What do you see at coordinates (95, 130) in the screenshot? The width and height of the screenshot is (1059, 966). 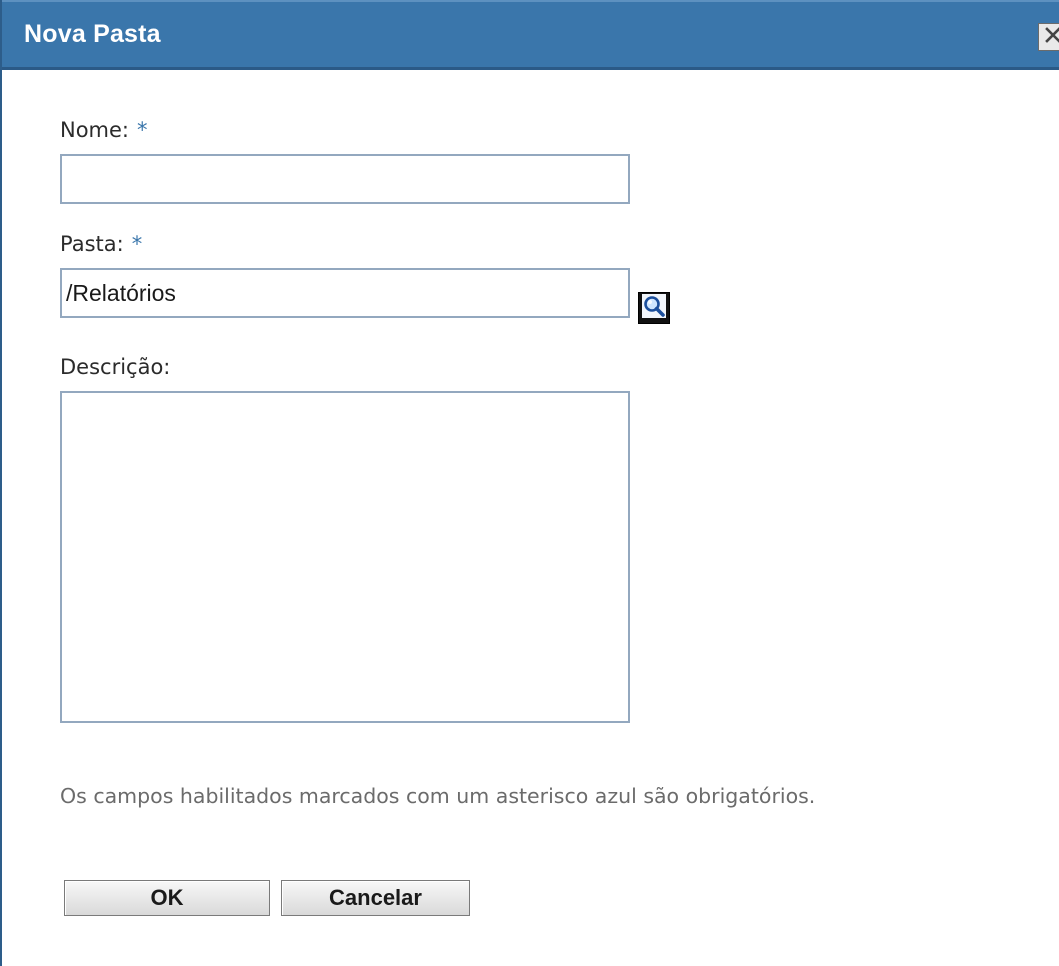 I see `nome-label-text: Nome:` at bounding box center [95, 130].